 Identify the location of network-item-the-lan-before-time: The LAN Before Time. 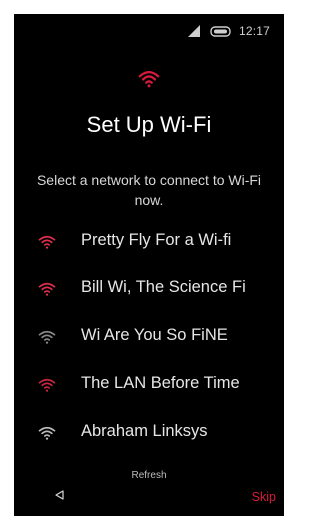
(149, 385).